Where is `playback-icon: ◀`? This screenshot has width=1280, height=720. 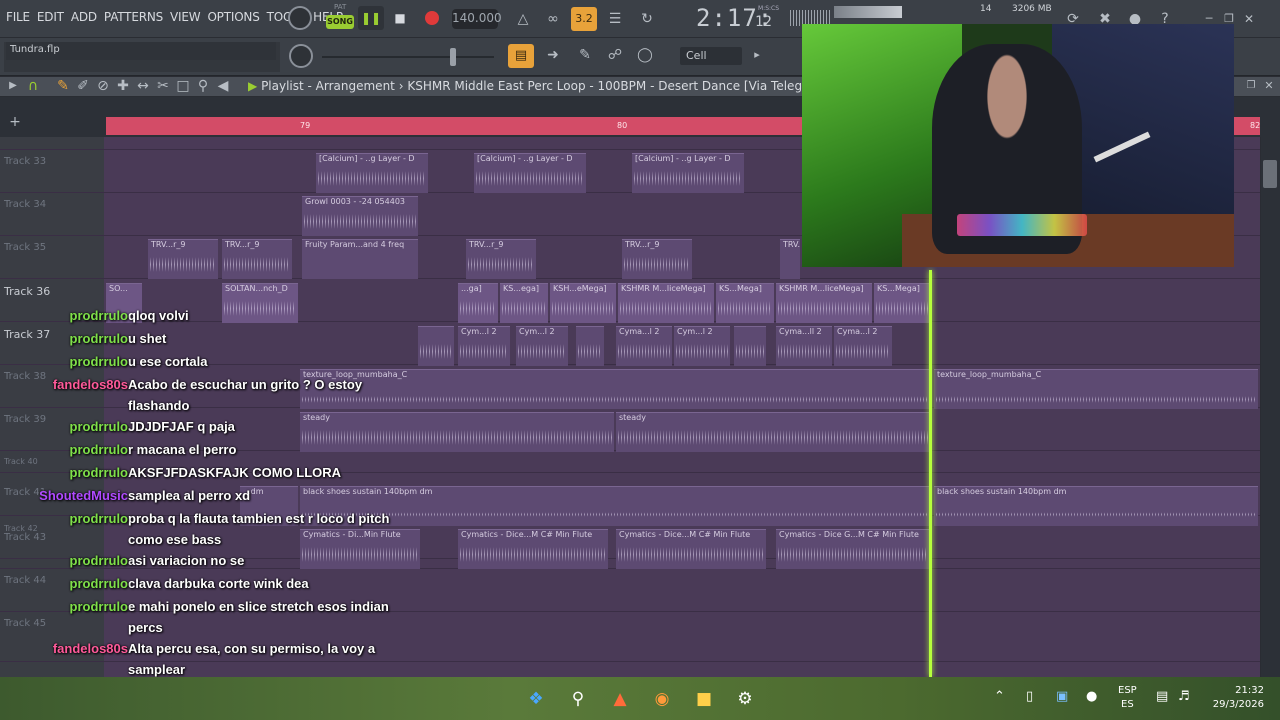 playback-icon: ◀ is located at coordinates (223, 86).